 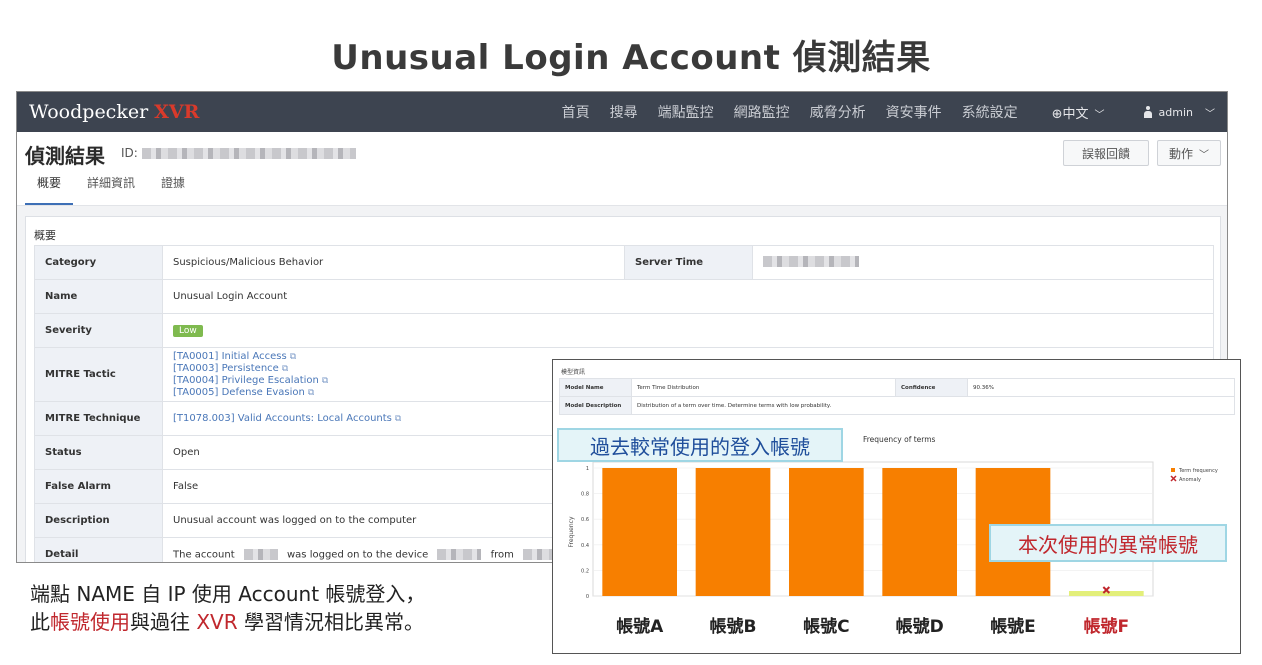 I want to click on detail-text: was logged on to the device, so click(x=358, y=555).